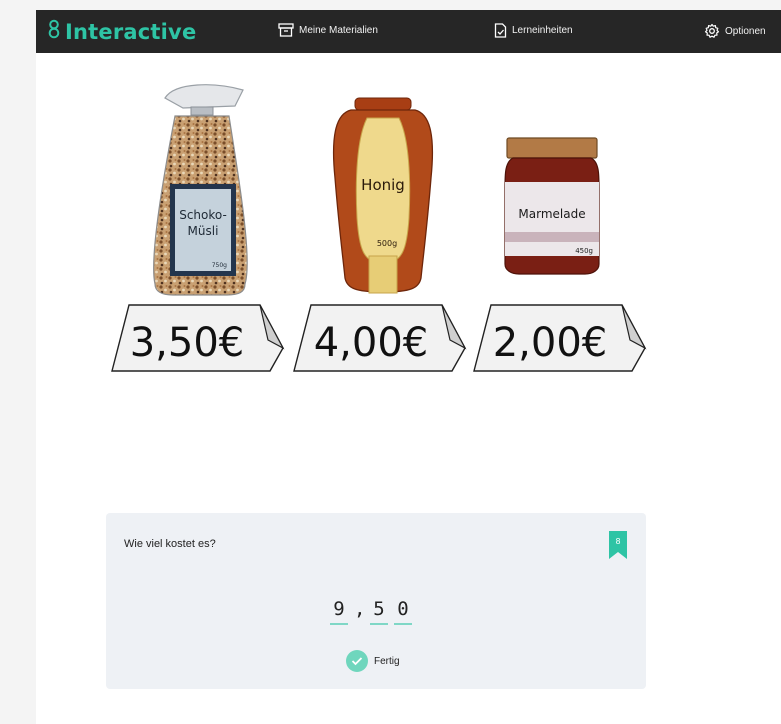 The height and width of the screenshot is (724, 781). What do you see at coordinates (170, 544) in the screenshot?
I see `task-question: Wie viel kostet es?` at bounding box center [170, 544].